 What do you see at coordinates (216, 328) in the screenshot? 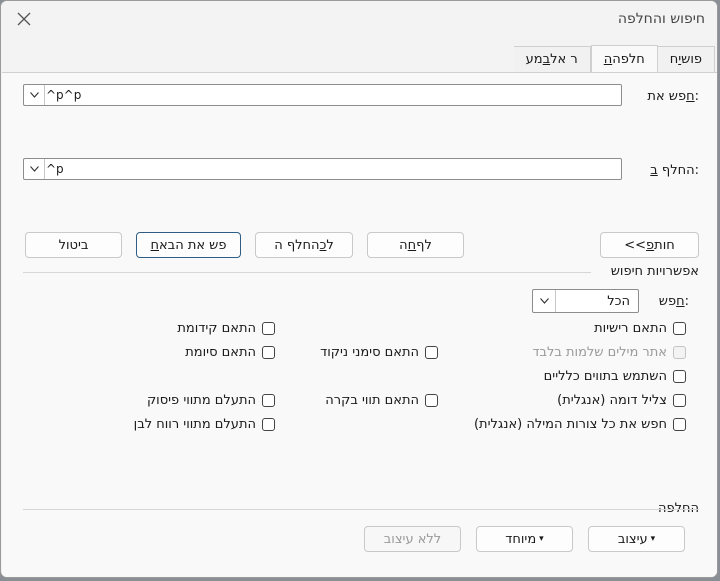
I see `match-prefix-label: התאם קידומת` at bounding box center [216, 328].